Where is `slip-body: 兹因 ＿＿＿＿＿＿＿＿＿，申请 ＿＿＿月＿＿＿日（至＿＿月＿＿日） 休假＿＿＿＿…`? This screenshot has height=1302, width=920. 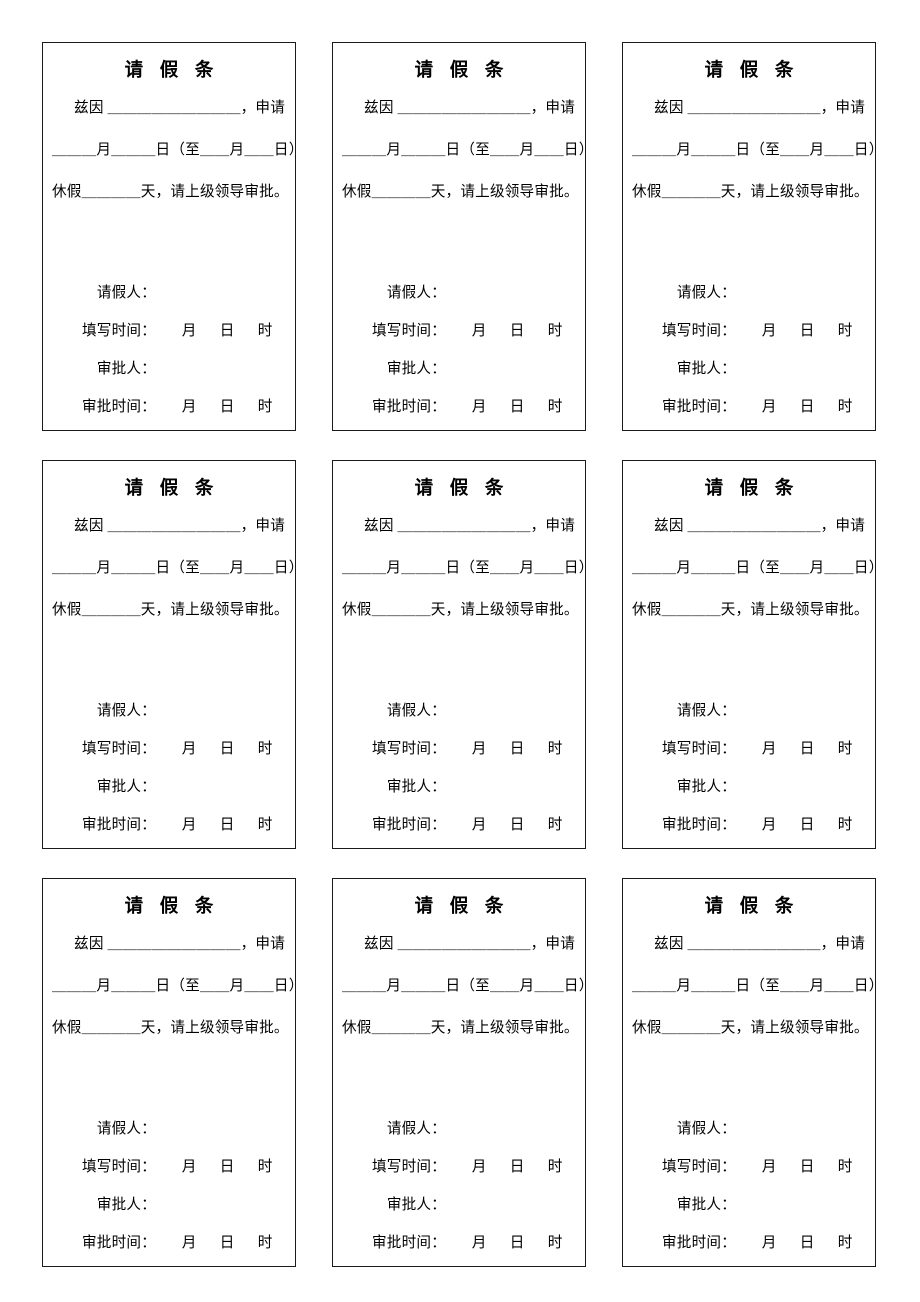 slip-body: 兹因 ＿＿＿＿＿＿＿＿＿，申请 ＿＿＿月＿＿＿日（至＿＿月＿＿日） 休假＿＿＿＿… is located at coordinates (757, 562).